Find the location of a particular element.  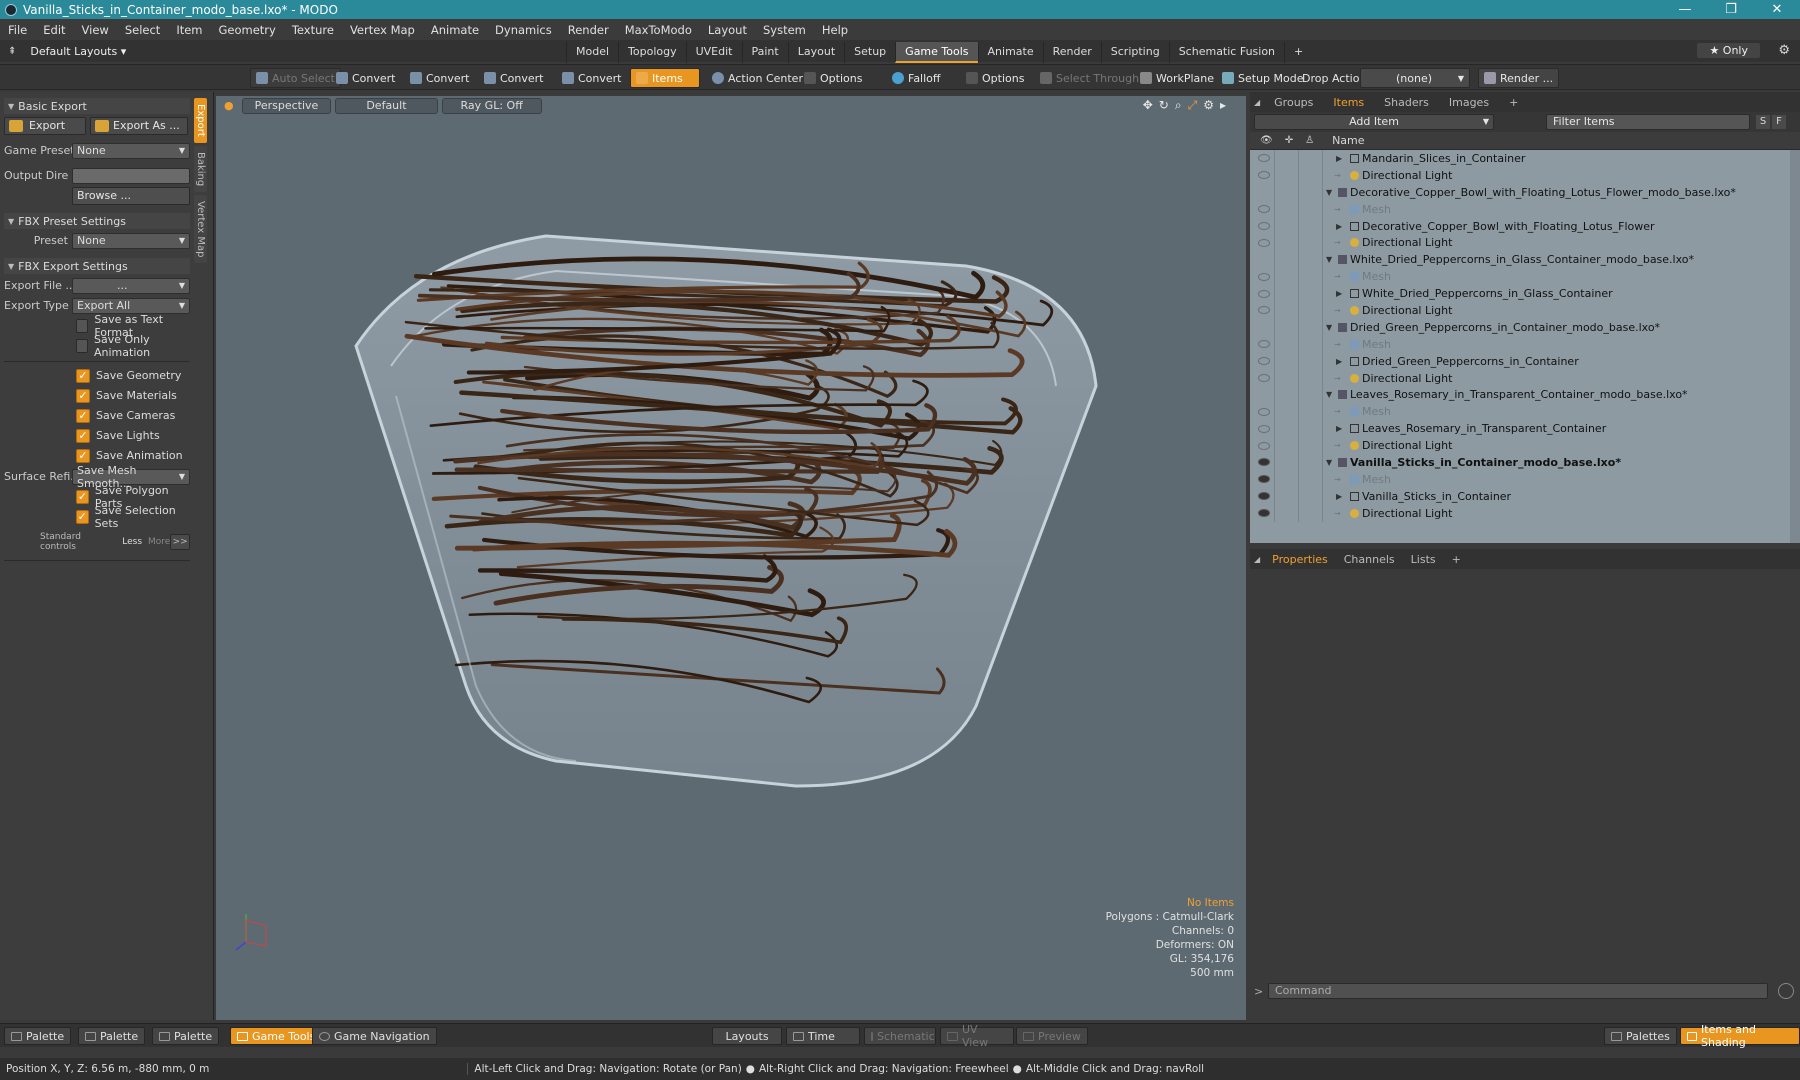

preset-dropdown: None ▼ is located at coordinates (131, 240).